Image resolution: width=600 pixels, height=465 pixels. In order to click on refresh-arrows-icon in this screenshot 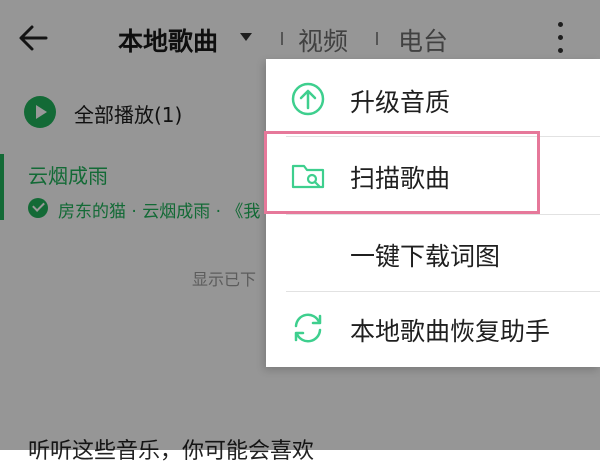, I will do `click(308, 328)`.